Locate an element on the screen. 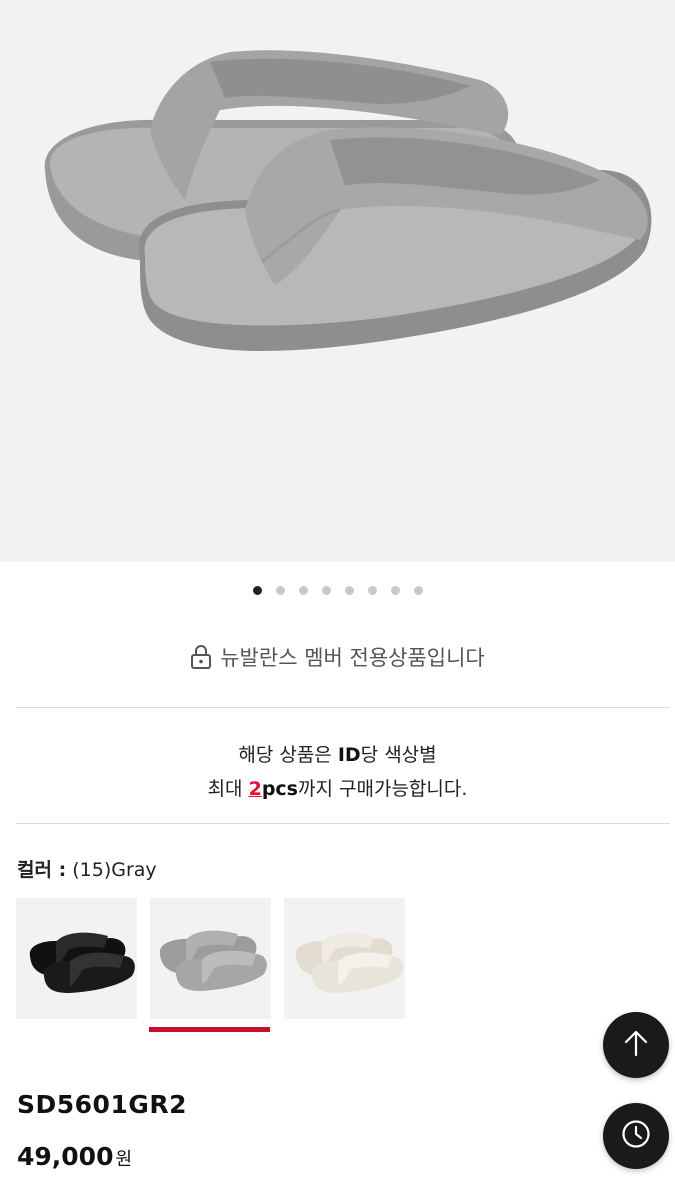 This screenshot has width=675, height=1200. purchase-limit-line-2: 최대 2pcs까지 구매가능합니다. is located at coordinates (337, 789).